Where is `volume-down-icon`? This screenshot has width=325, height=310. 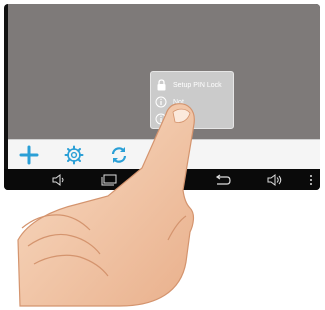
volume-down-icon is located at coordinates (59, 180).